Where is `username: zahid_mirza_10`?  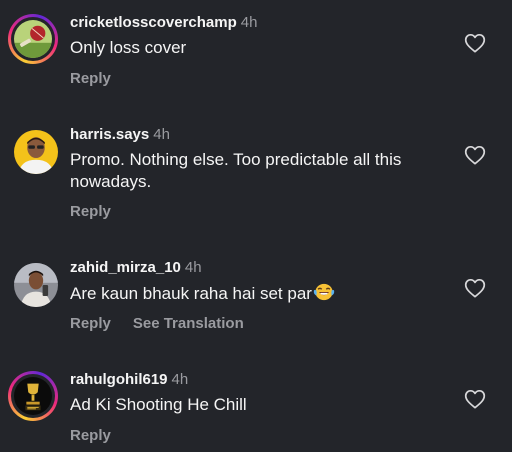
username: zahid_mirza_10 is located at coordinates (125, 267).